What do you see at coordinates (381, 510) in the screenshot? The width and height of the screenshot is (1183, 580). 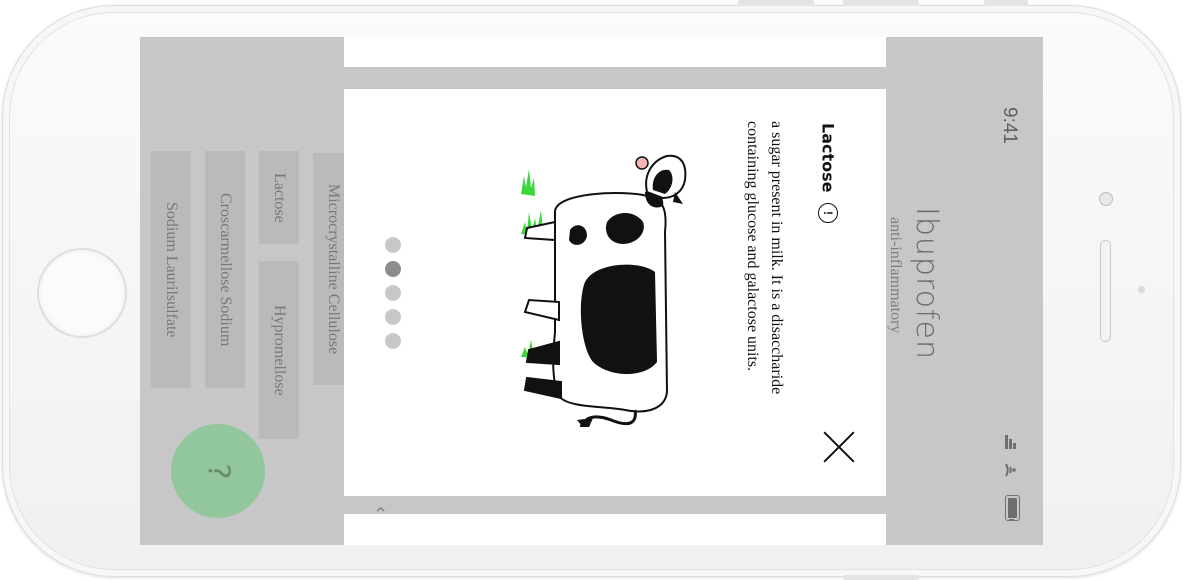 I see `chevron-left-icon: ‹` at bounding box center [381, 510].